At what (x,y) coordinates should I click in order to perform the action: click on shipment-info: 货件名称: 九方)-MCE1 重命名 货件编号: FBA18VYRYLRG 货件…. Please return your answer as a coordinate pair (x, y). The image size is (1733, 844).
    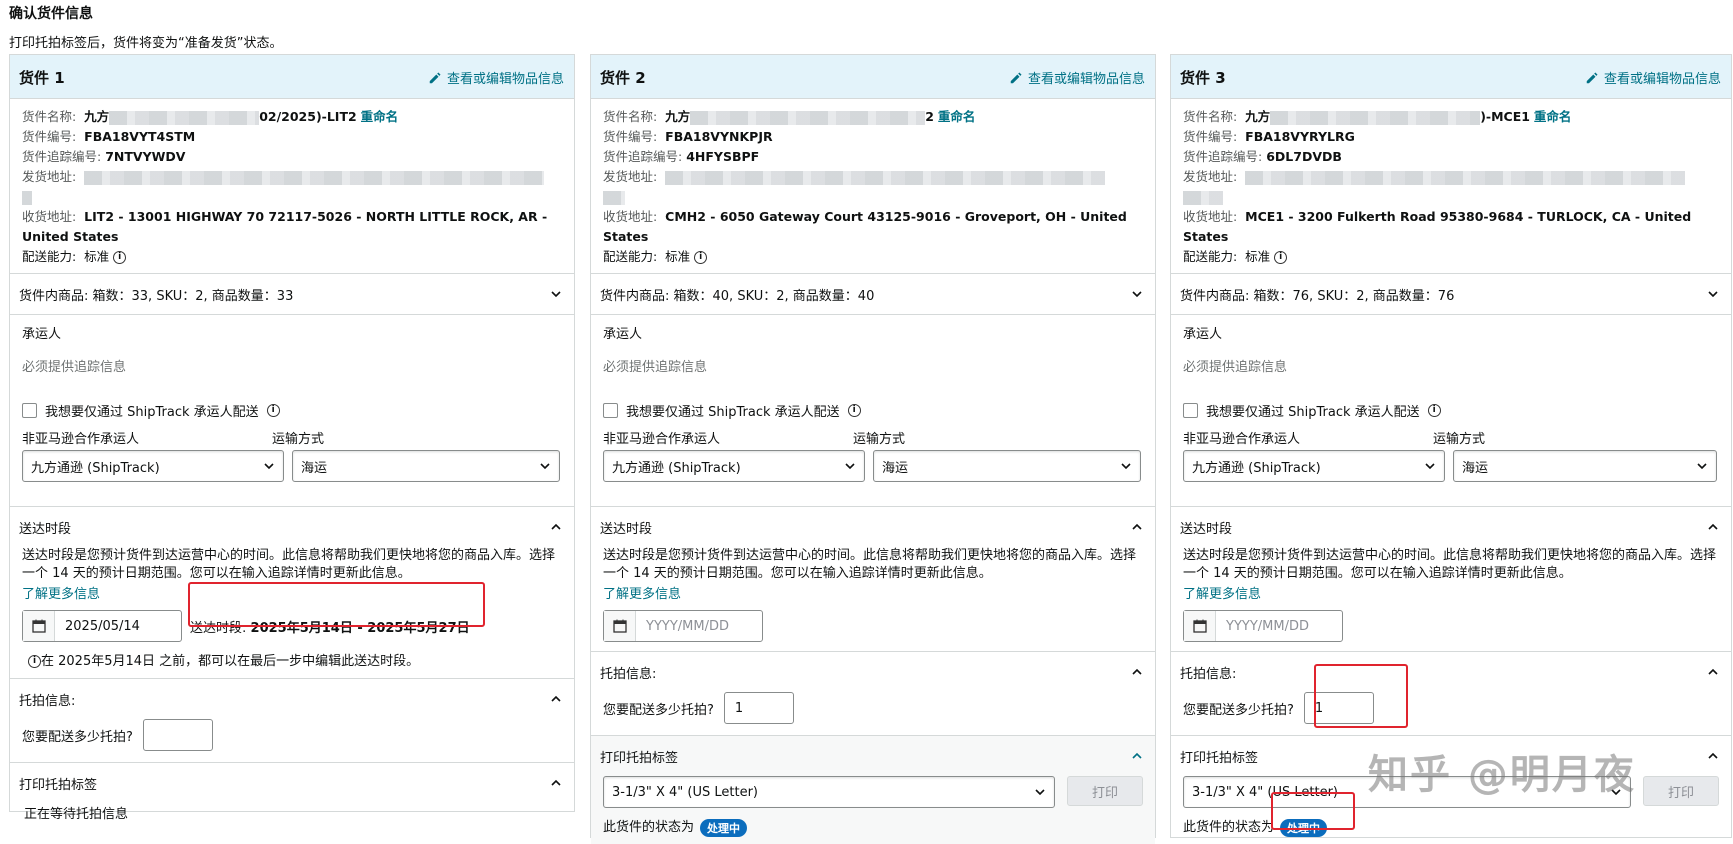
    Looking at the image, I should click on (1451, 186).